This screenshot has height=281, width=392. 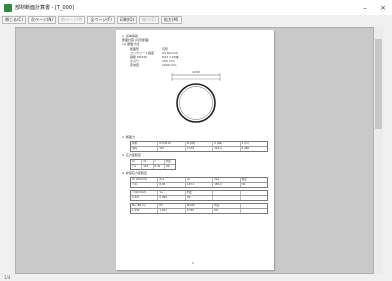 I want to click on table-cell: 567, so click(x=172, y=149).